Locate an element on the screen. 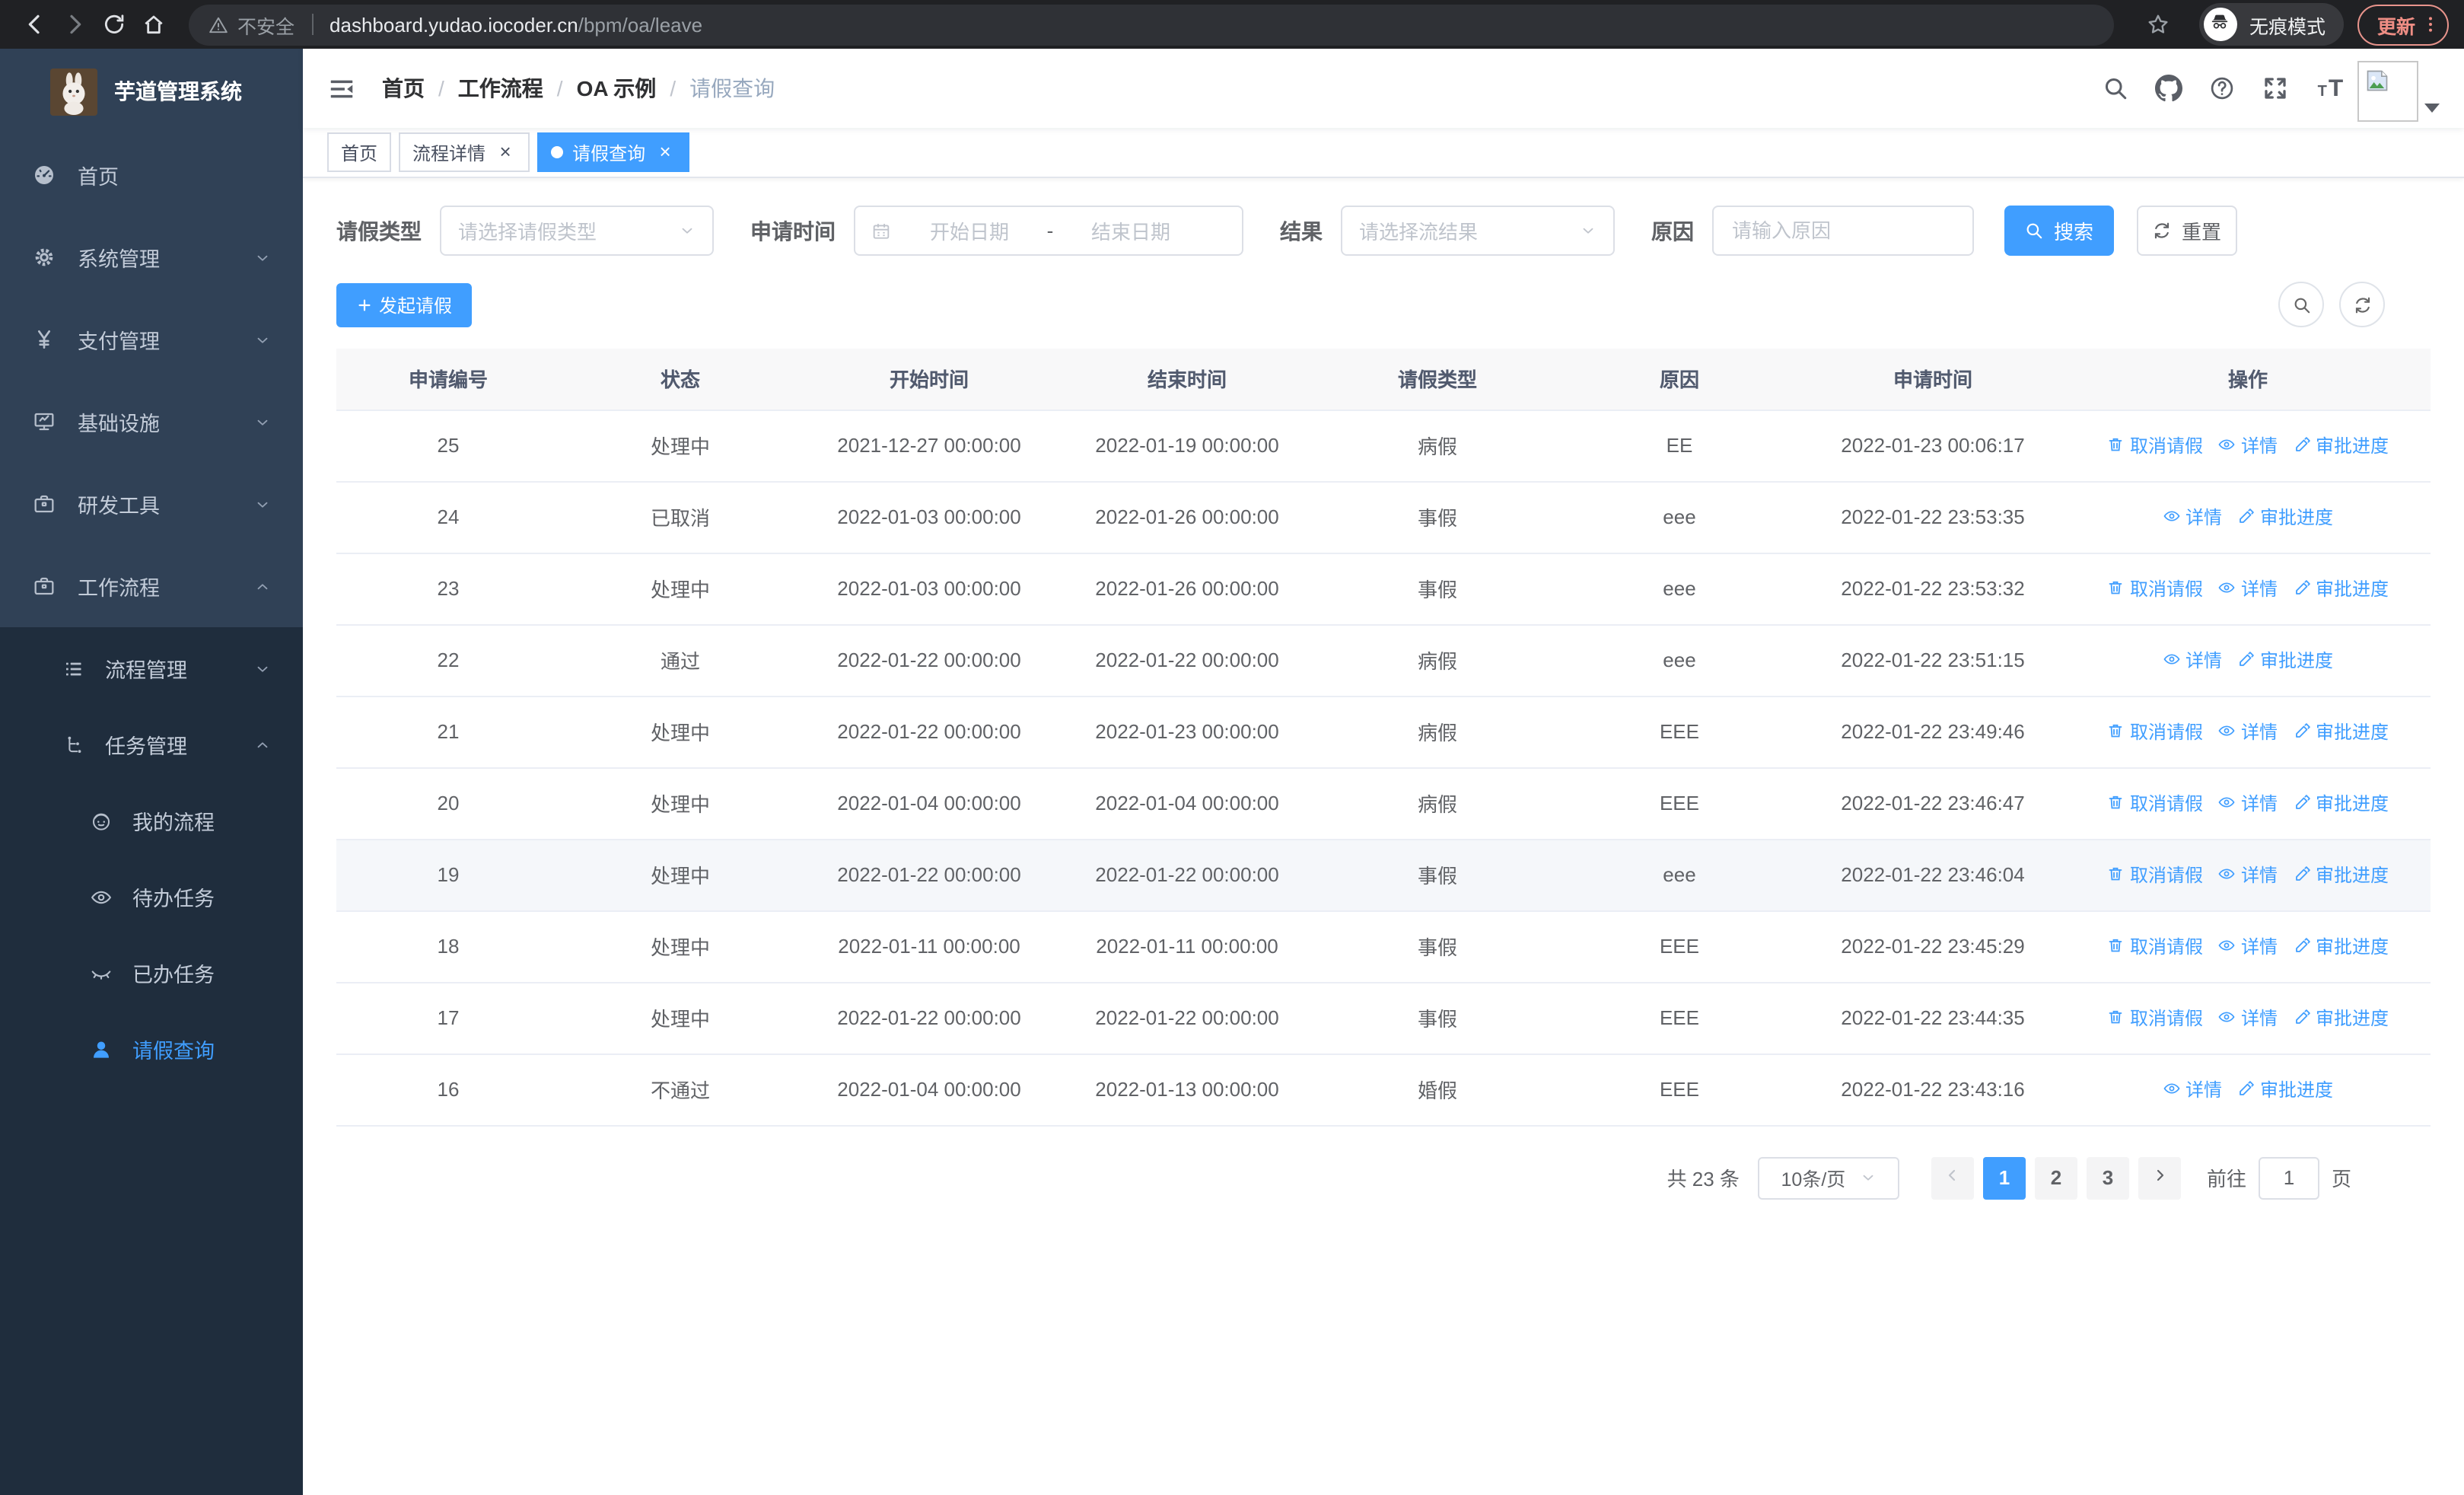  refresh-table-button is located at coordinates (2362, 305).